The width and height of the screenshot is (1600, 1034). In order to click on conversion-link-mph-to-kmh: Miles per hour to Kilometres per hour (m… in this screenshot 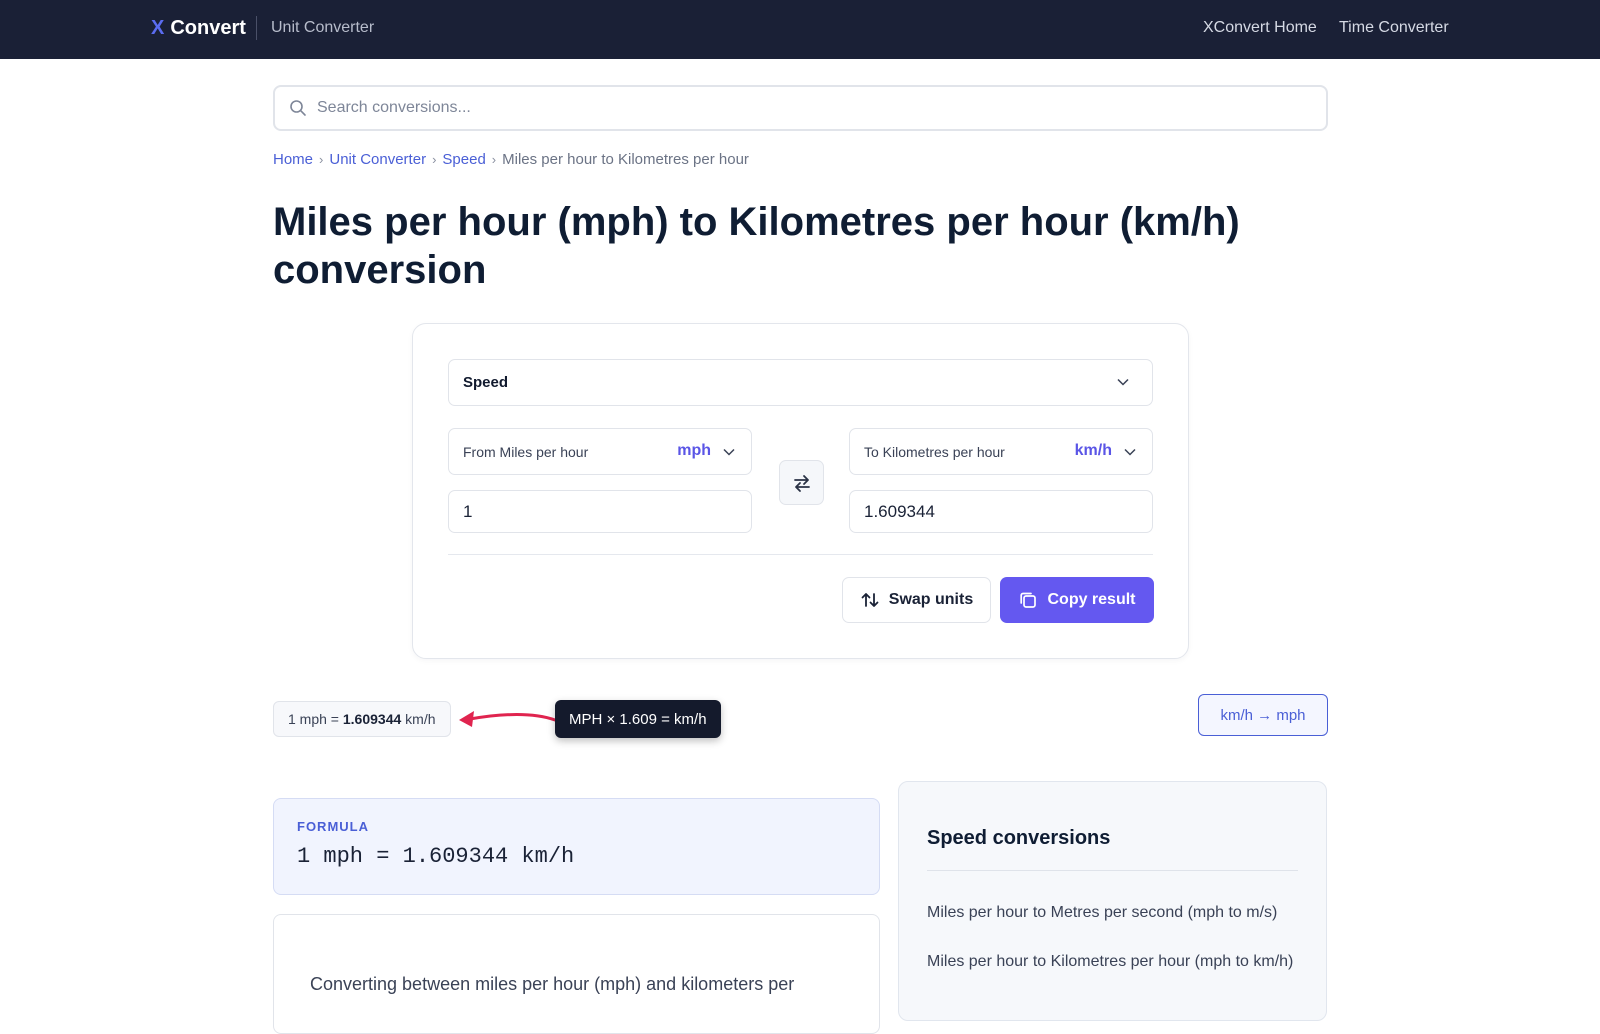, I will do `click(1112, 962)`.